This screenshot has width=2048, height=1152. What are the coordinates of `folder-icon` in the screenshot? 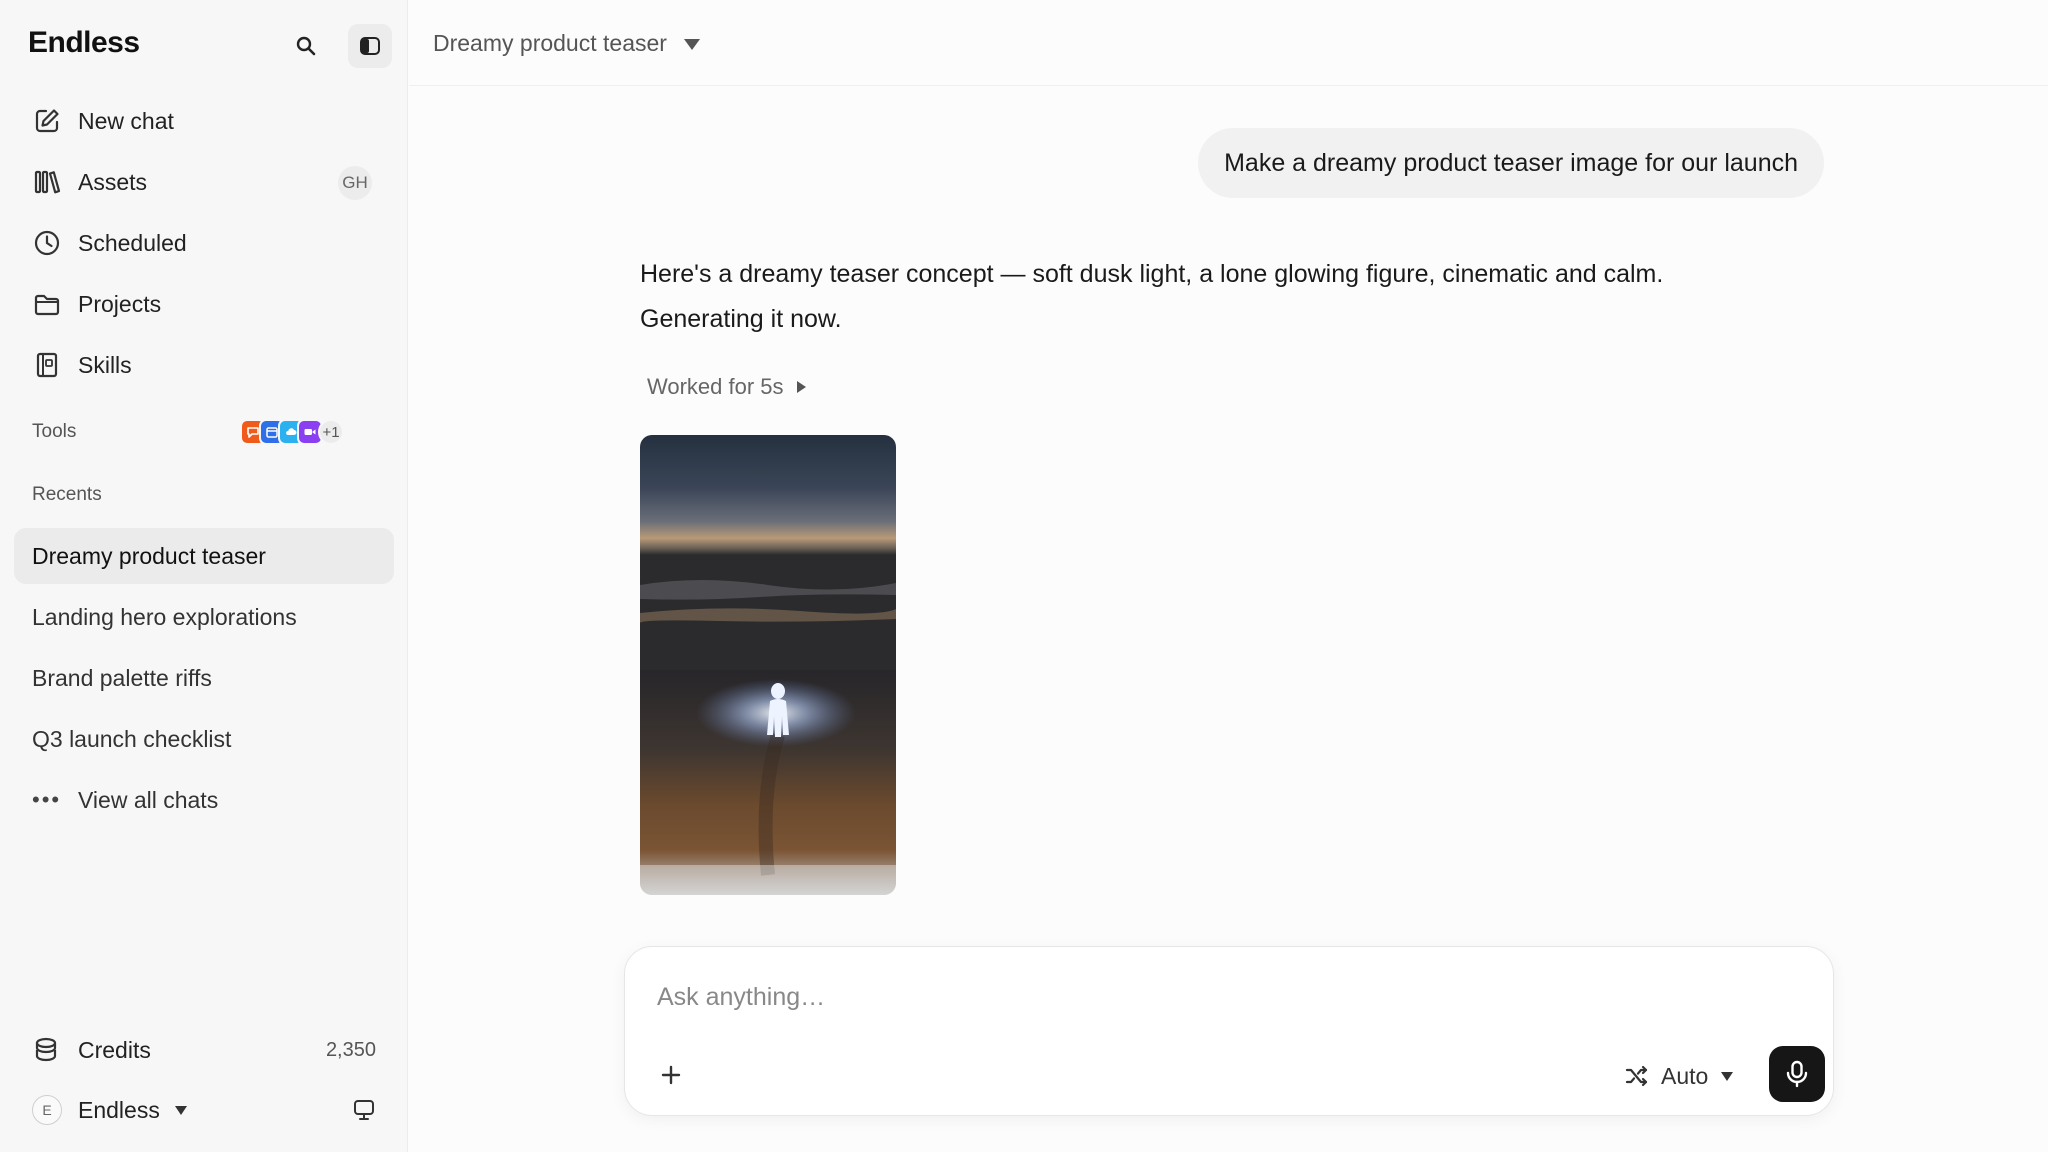 It's located at (47, 304).